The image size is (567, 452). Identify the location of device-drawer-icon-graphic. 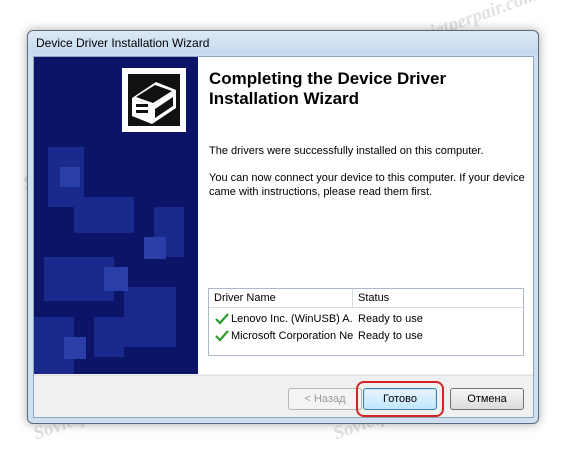
(154, 100).